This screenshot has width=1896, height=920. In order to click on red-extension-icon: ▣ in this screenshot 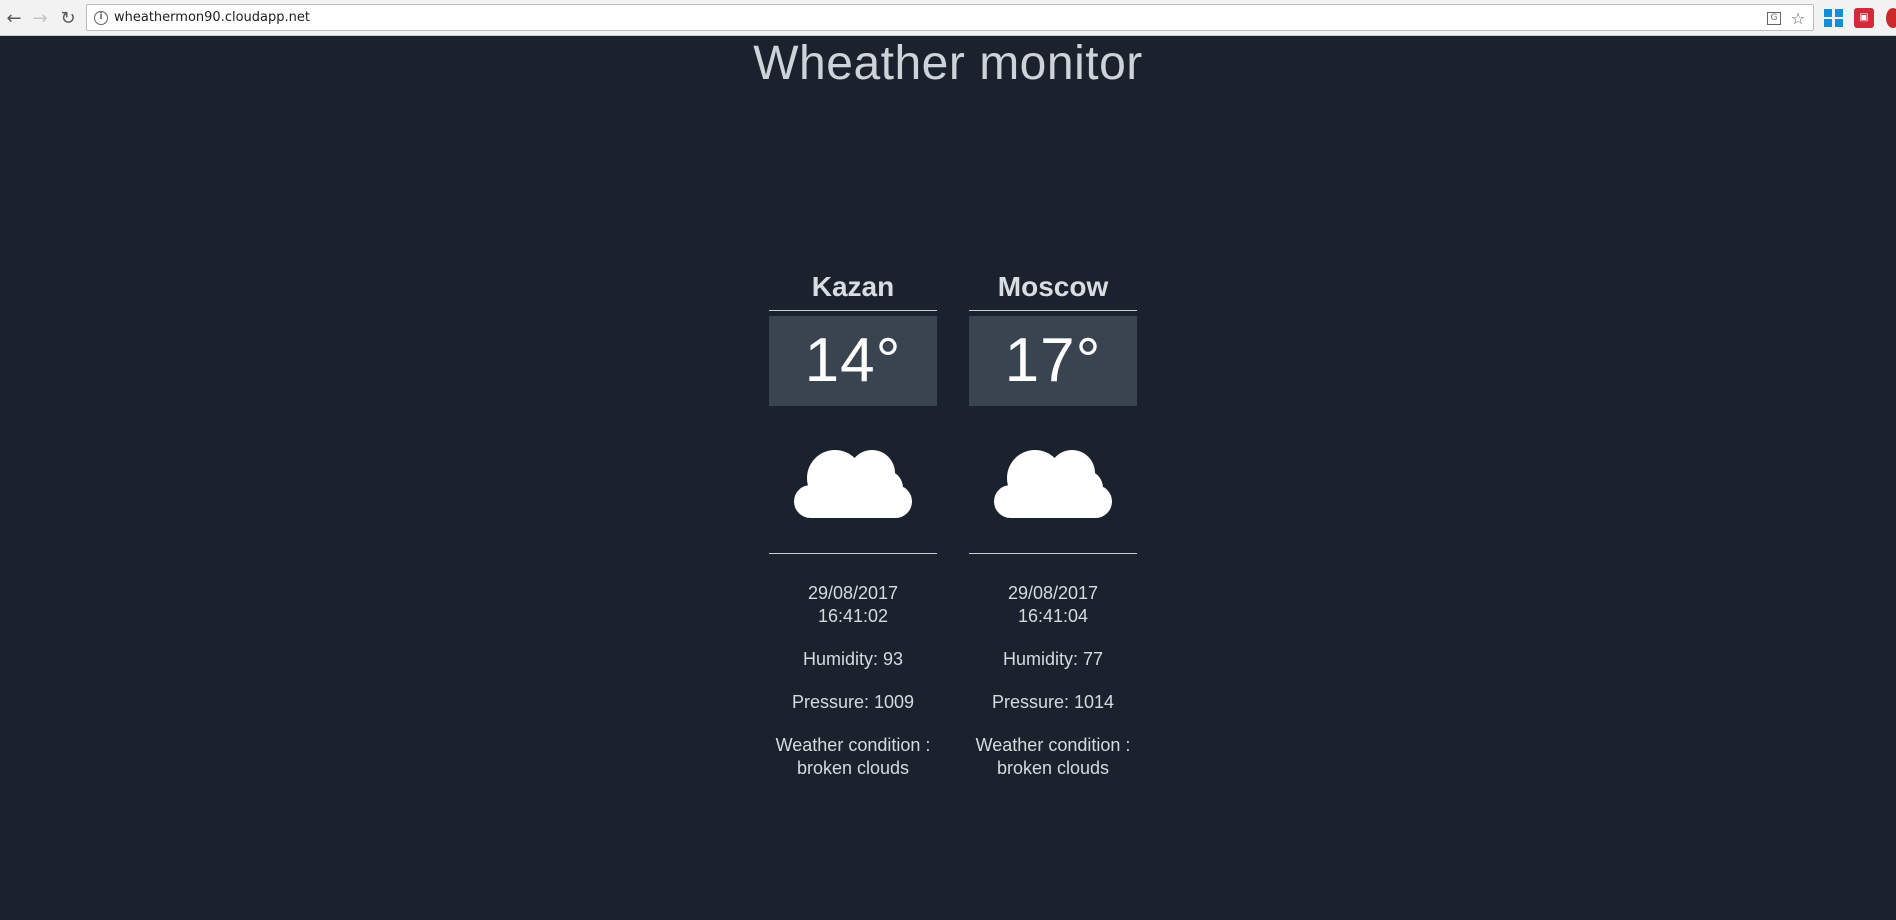, I will do `click(1864, 18)`.